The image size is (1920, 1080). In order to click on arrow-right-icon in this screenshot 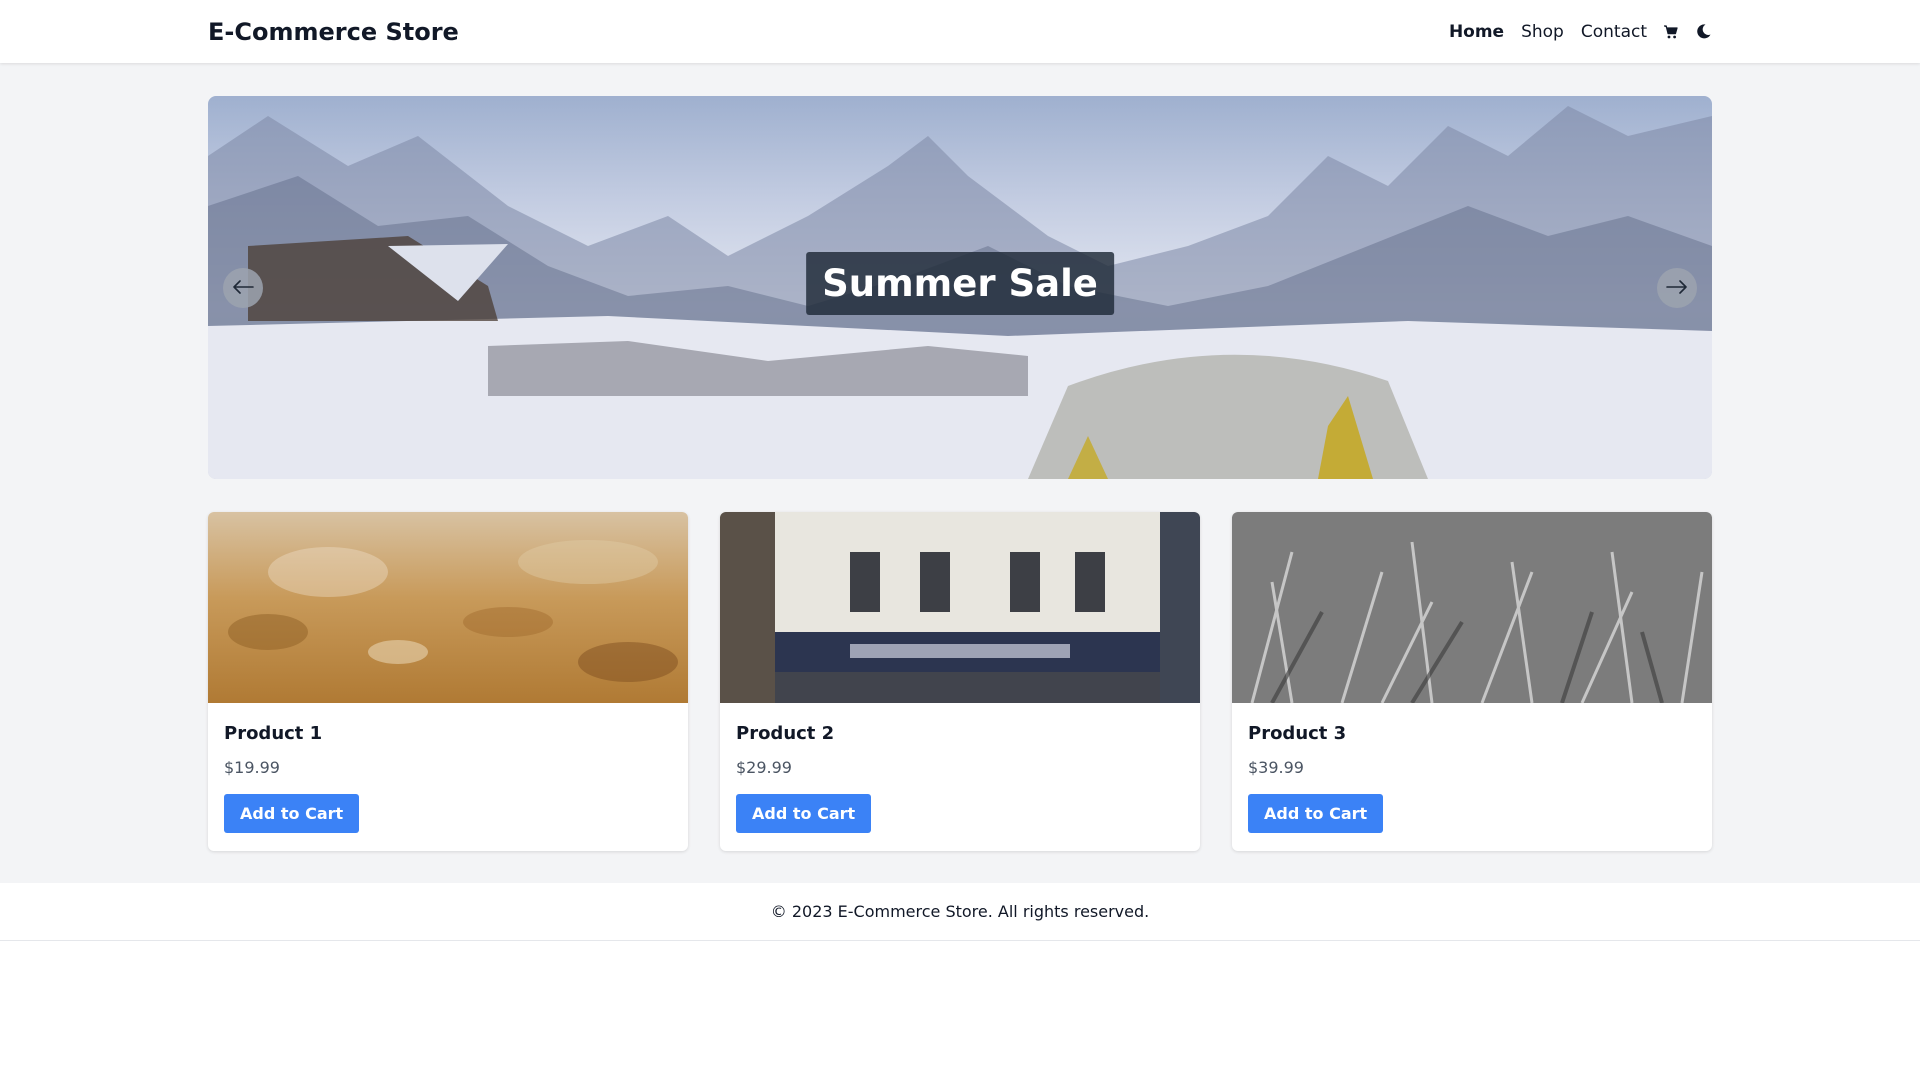, I will do `click(1677, 288)`.